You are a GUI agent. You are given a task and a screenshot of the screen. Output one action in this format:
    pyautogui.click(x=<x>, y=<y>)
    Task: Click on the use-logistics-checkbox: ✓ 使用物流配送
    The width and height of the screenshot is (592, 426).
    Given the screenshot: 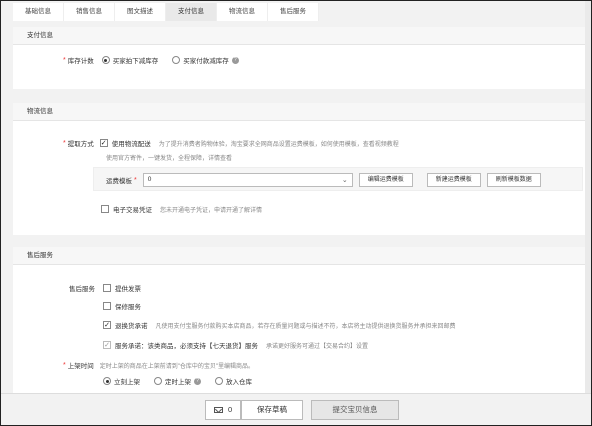 What is the action you would take?
    pyautogui.click(x=125, y=143)
    